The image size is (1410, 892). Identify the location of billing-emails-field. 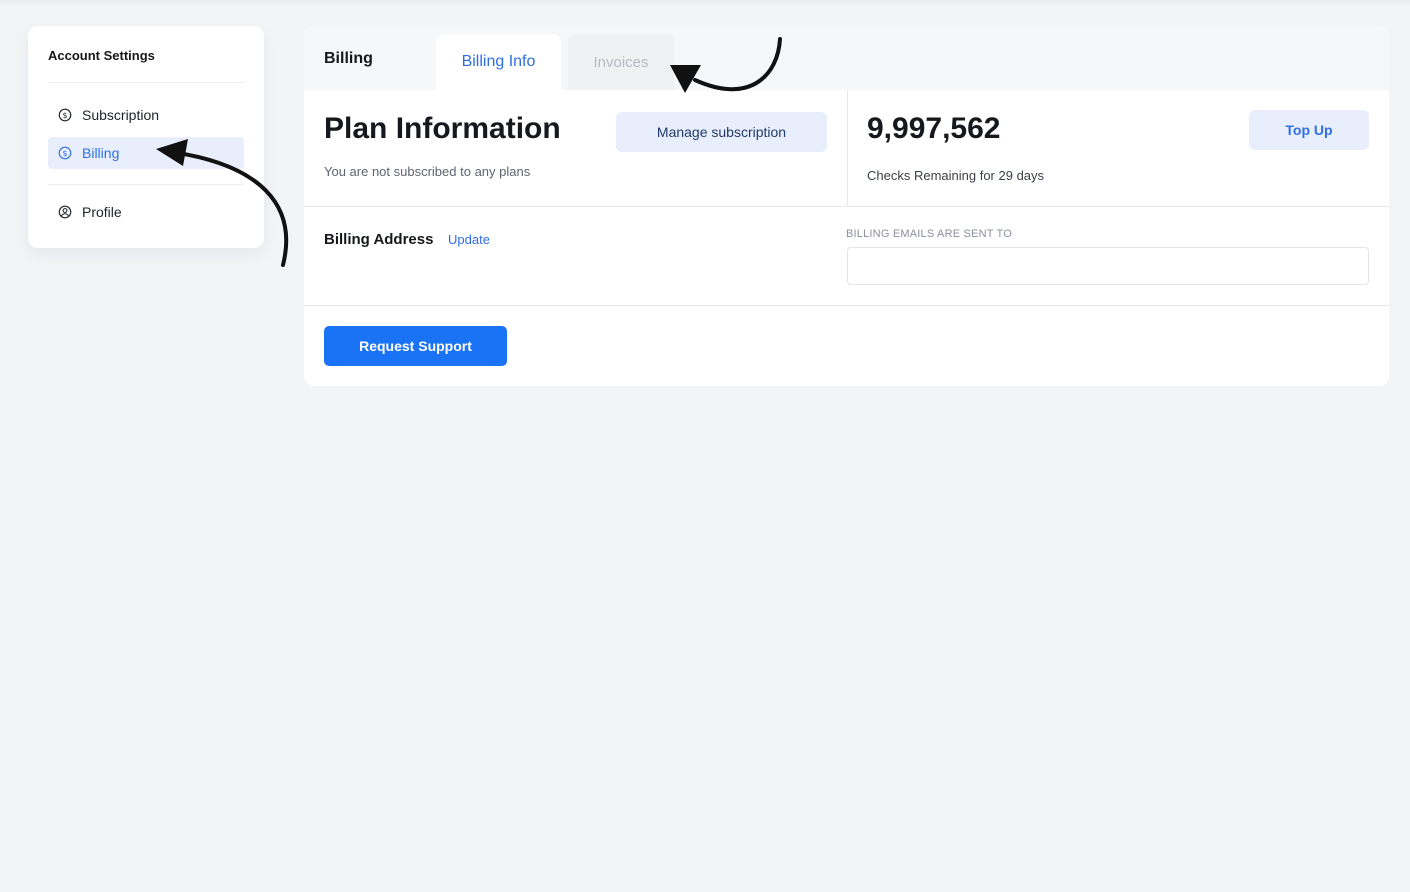
(1108, 266).